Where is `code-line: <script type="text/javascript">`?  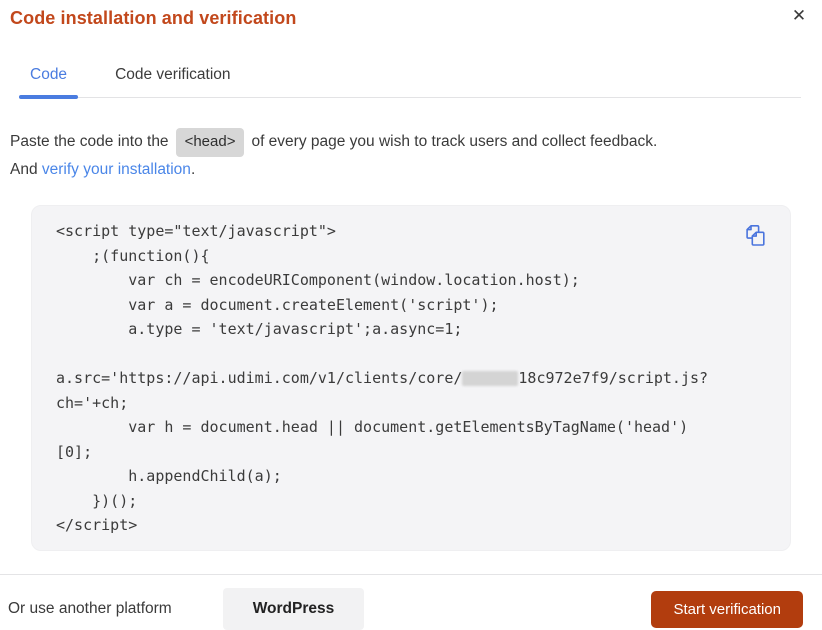
code-line: <script type="text/javascript"> is located at coordinates (196, 231).